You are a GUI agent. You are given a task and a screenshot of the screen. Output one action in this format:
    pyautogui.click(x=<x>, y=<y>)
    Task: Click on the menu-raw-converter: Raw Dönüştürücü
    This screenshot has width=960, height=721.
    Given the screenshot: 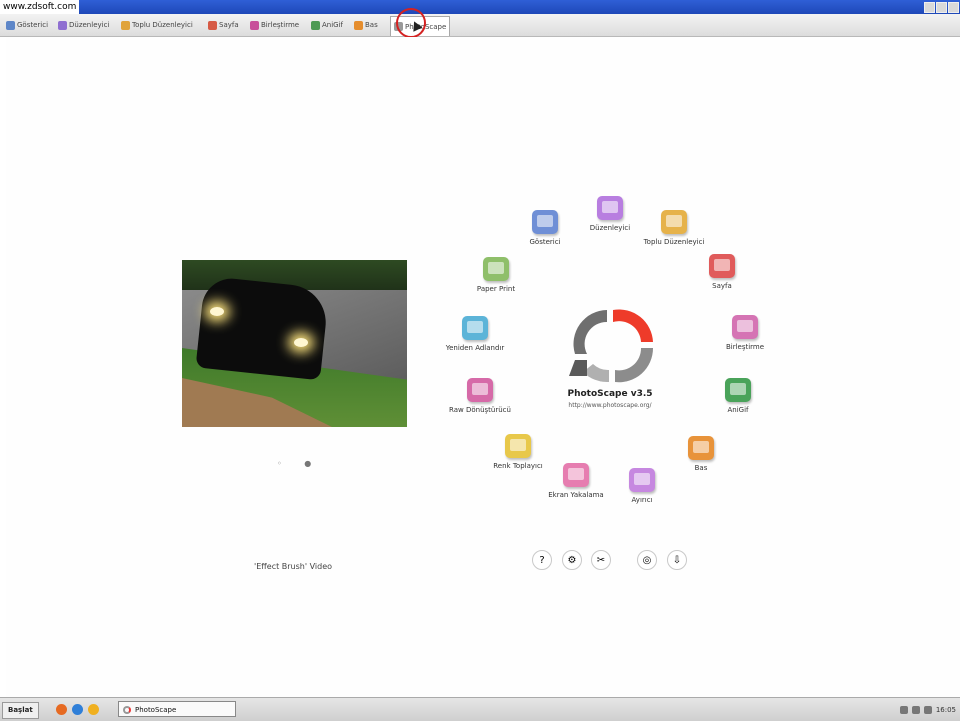 What is the action you would take?
    pyautogui.click(x=480, y=396)
    